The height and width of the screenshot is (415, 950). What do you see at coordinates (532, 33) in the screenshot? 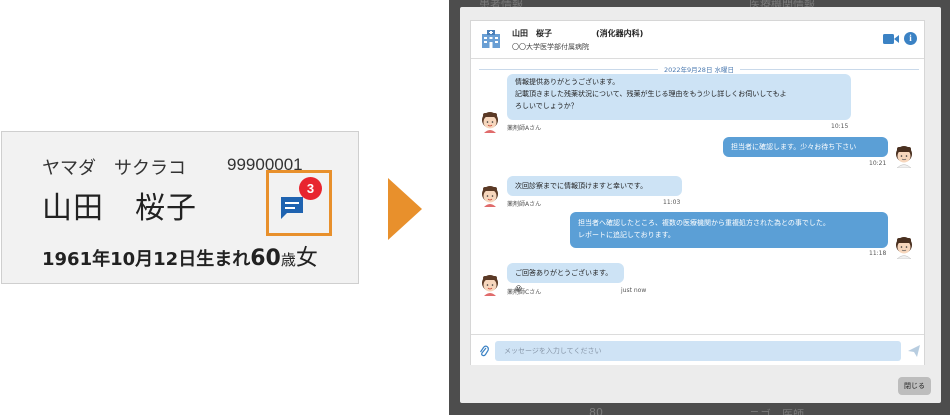
I see `chat-patient-name: 山田 桜子` at bounding box center [532, 33].